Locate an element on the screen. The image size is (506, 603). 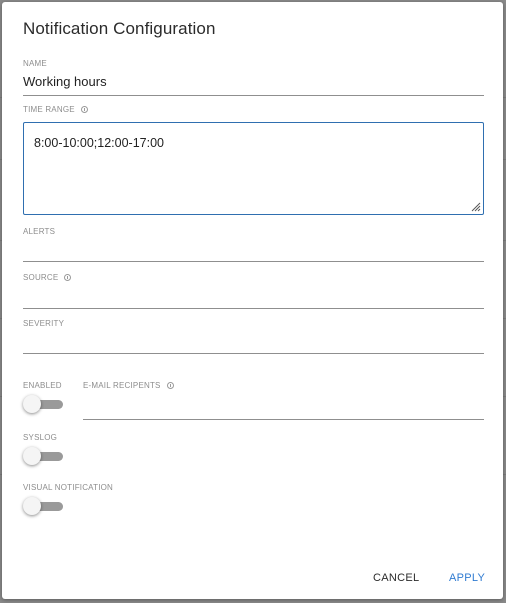
enabled-toggle is located at coordinates (43, 404).